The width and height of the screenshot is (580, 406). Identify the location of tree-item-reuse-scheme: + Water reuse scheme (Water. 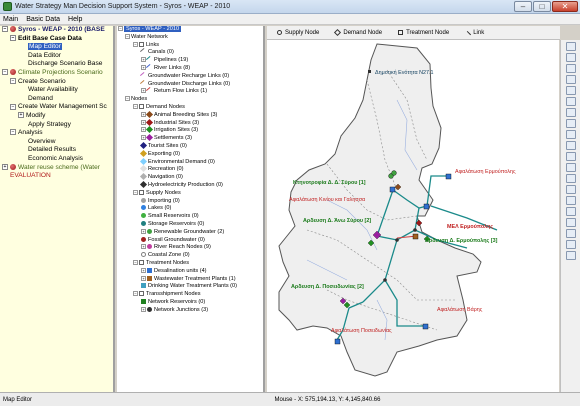
(56, 168).